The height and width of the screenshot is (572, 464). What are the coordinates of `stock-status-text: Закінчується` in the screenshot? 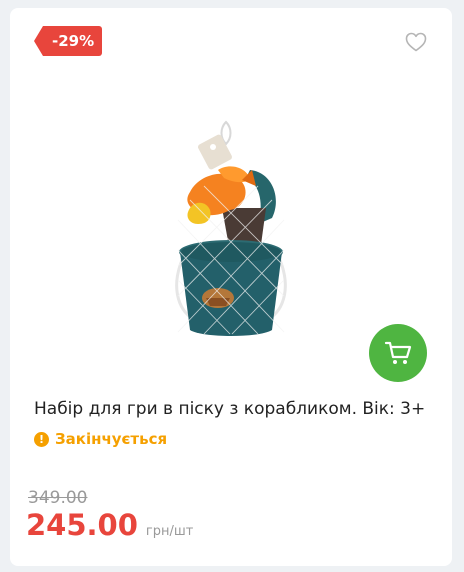 It's located at (111, 439).